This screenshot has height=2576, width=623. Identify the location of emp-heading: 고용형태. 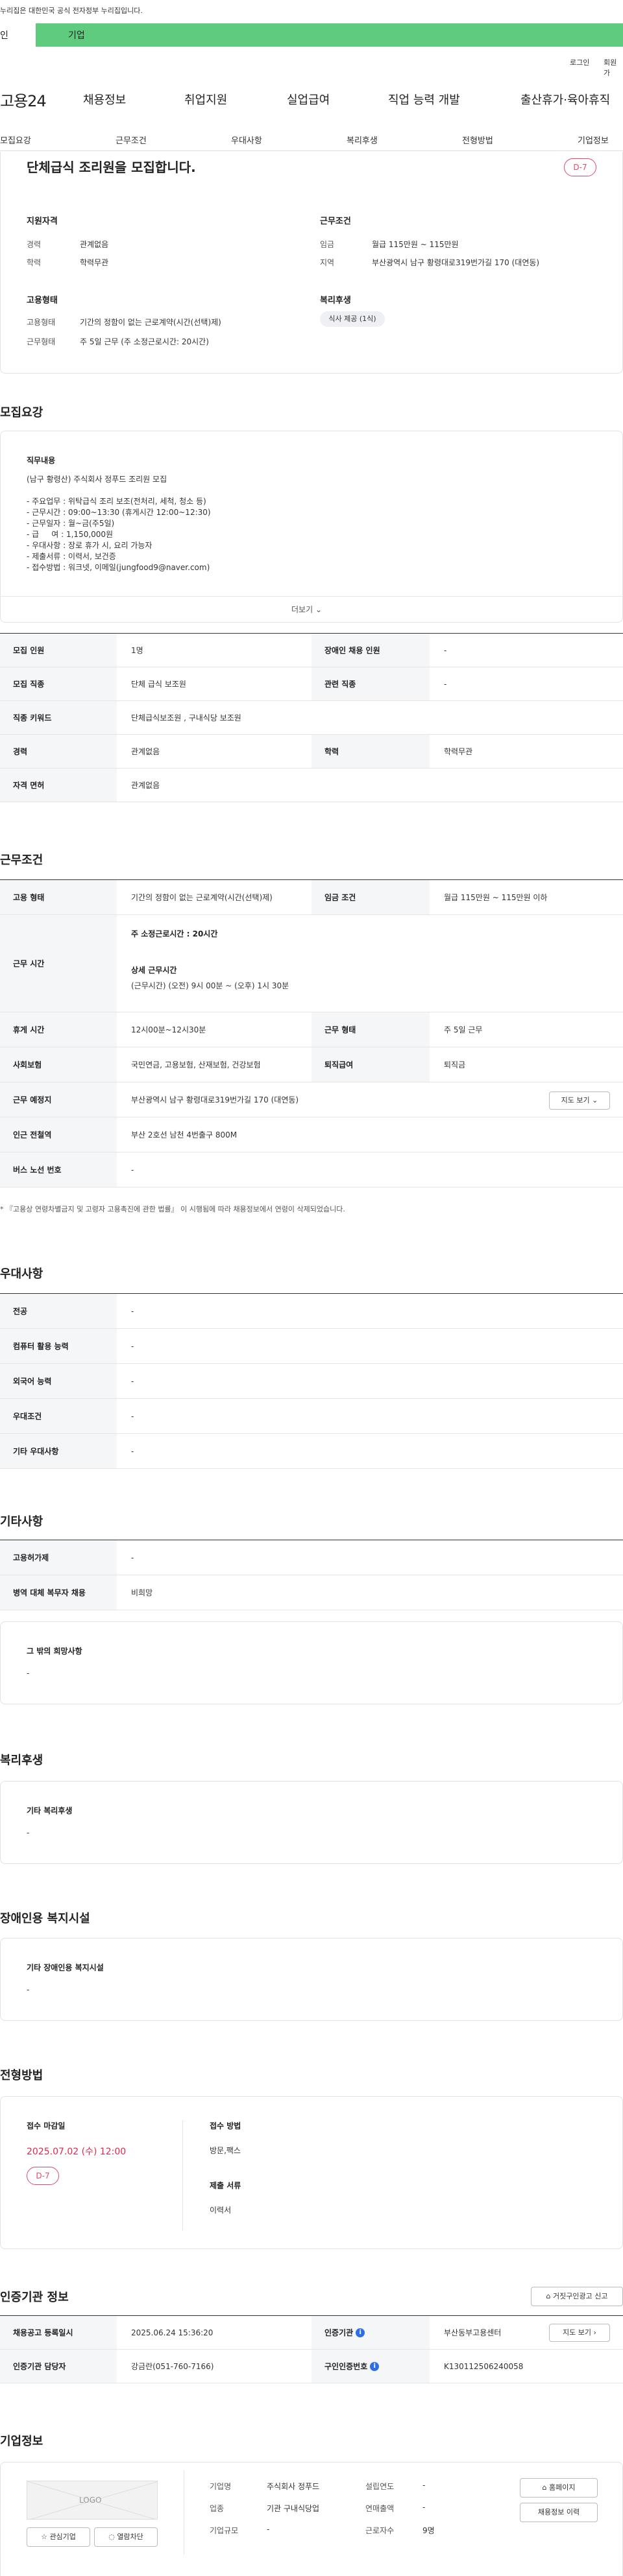
(42, 300).